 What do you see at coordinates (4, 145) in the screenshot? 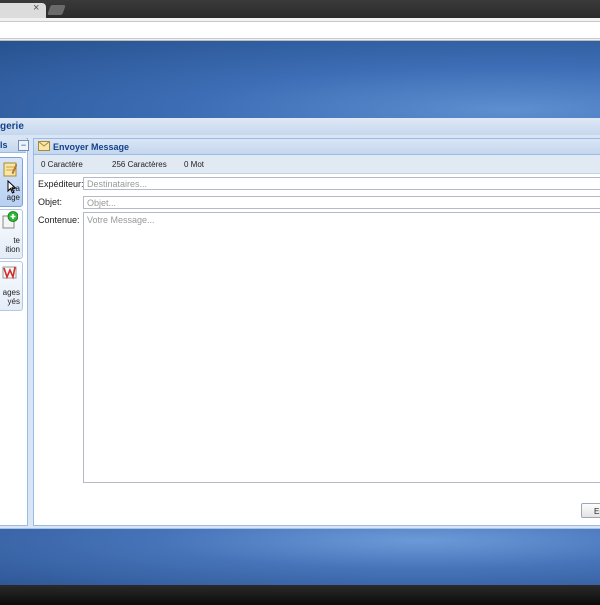
I see `sidebar-title: ls` at bounding box center [4, 145].